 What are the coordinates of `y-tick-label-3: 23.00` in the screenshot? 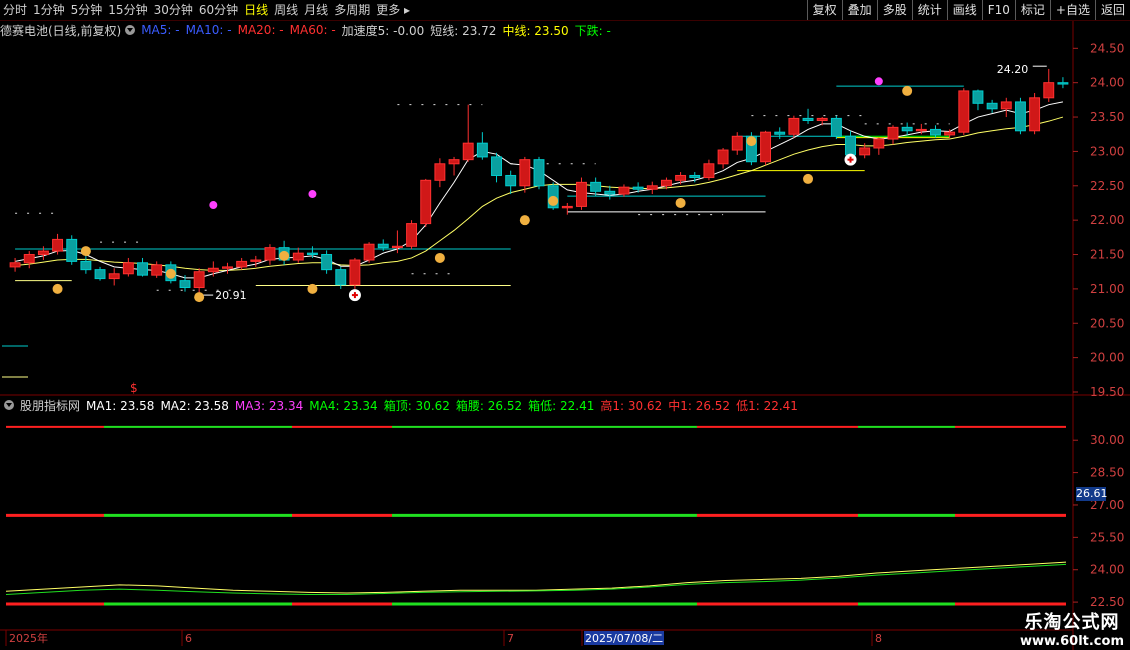 It's located at (1107, 151).